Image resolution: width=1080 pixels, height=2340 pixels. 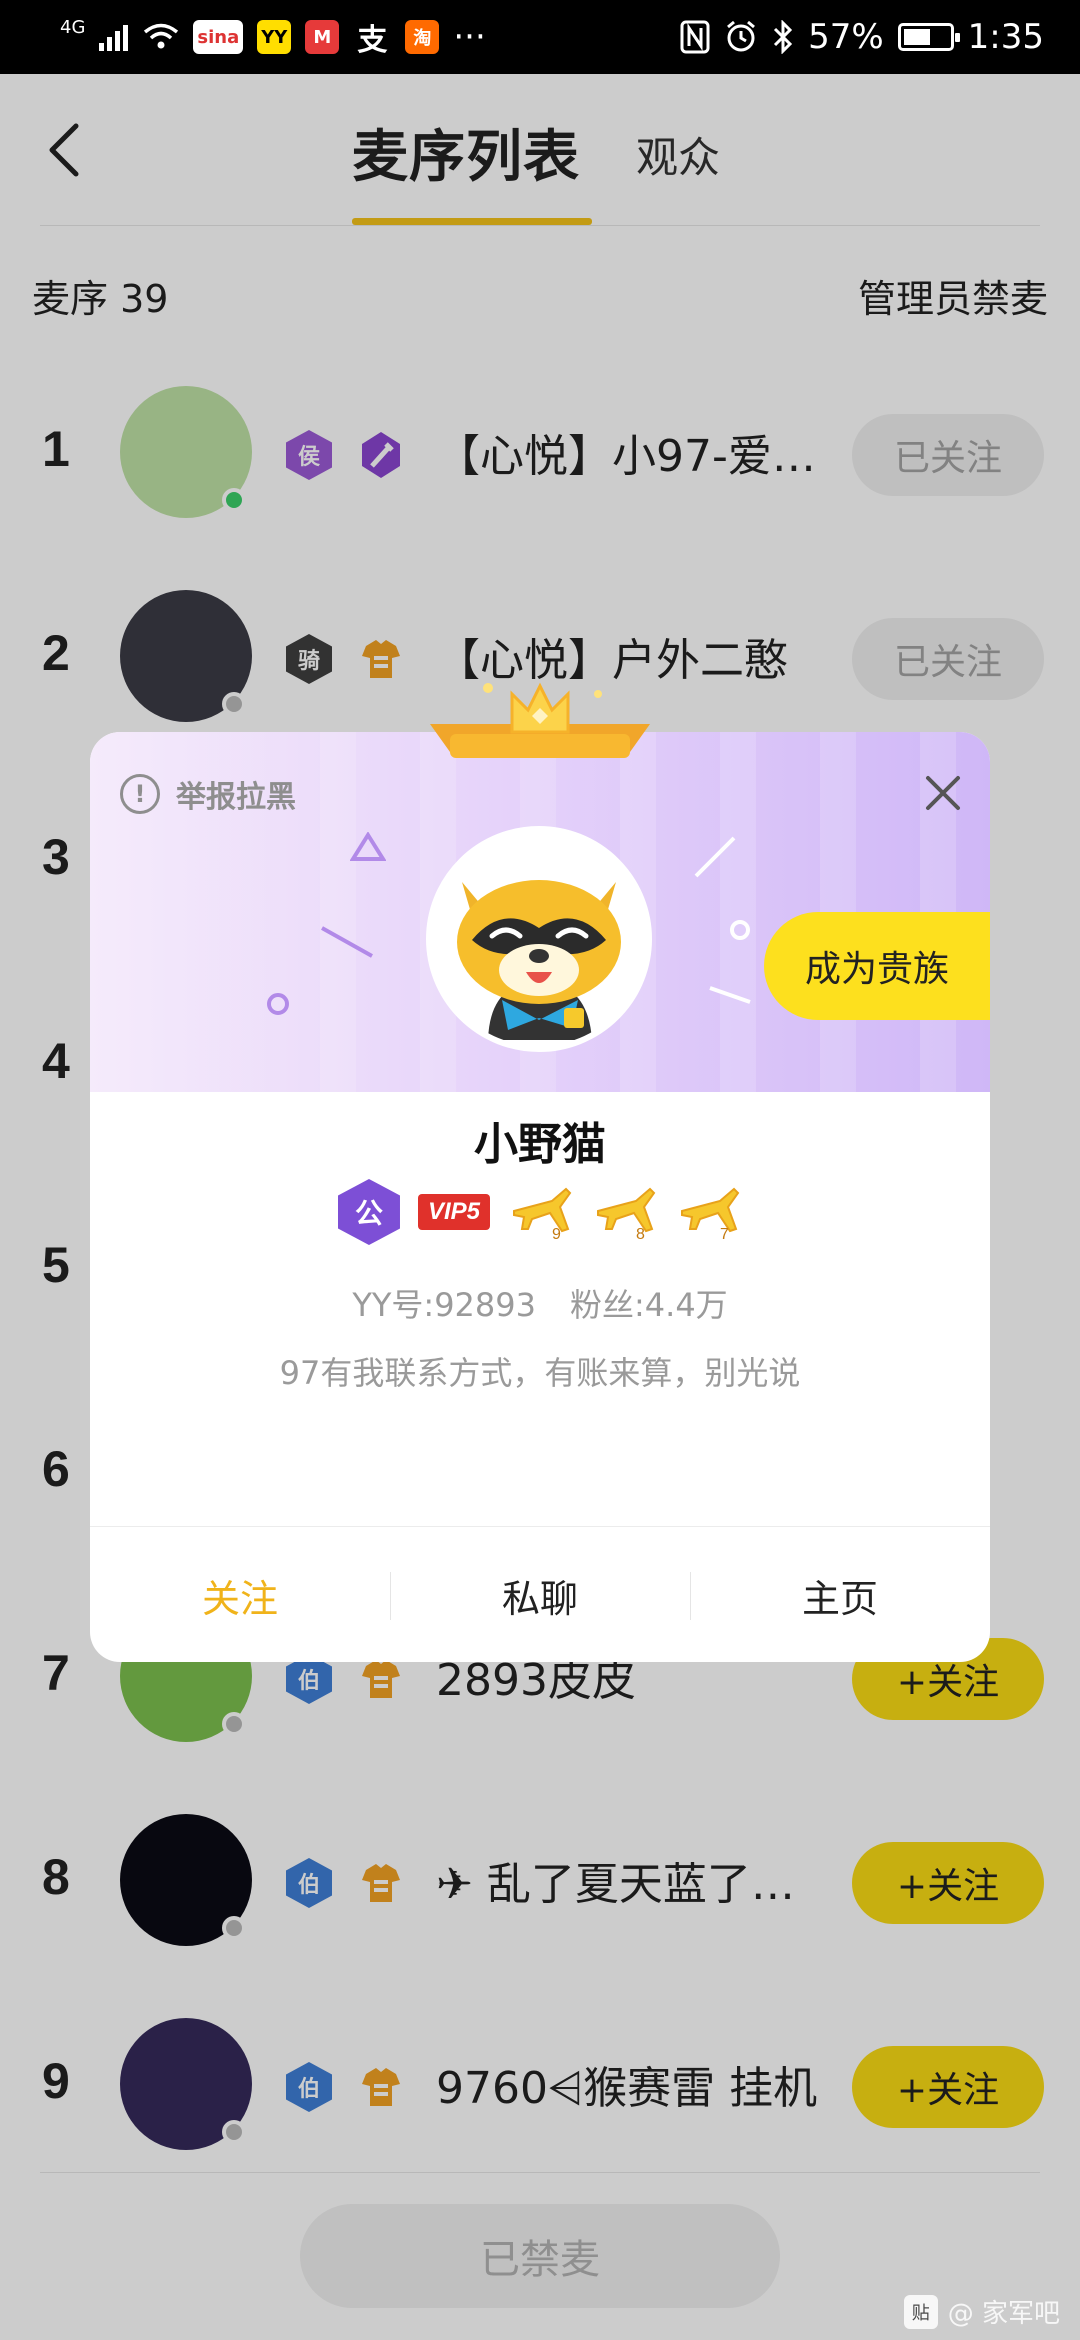 I want to click on popup-actions: 关注 私聊 主页, so click(x=540, y=1595).